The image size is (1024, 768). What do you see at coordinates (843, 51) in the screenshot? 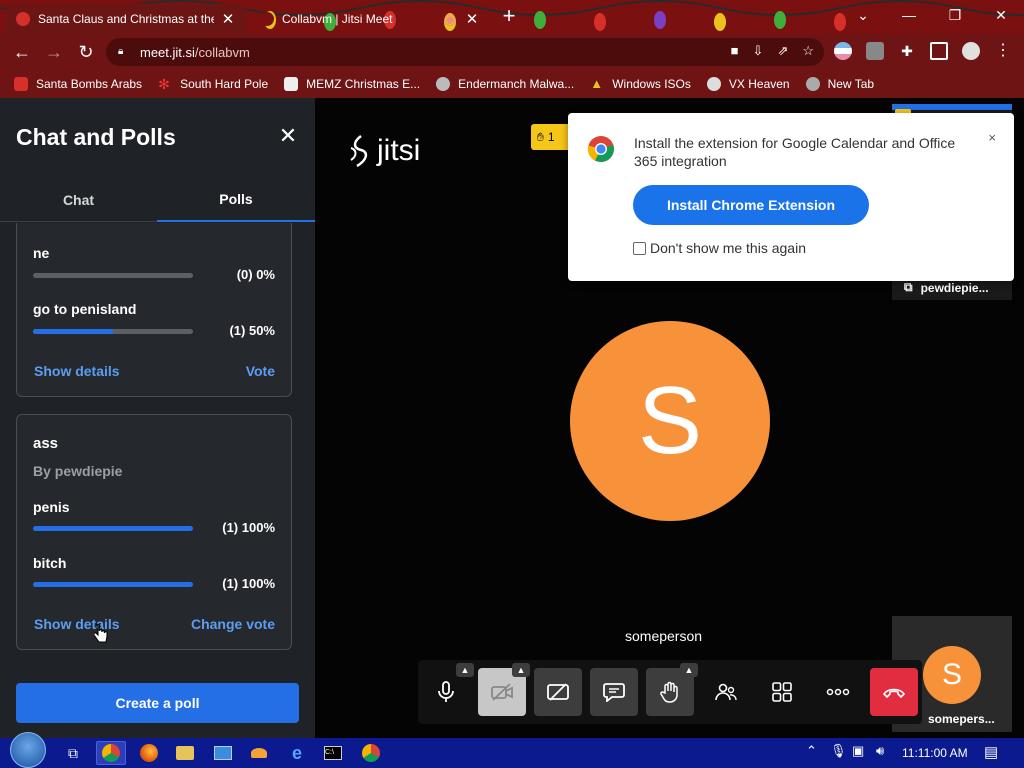
I see `extension-flag-icon` at bounding box center [843, 51].